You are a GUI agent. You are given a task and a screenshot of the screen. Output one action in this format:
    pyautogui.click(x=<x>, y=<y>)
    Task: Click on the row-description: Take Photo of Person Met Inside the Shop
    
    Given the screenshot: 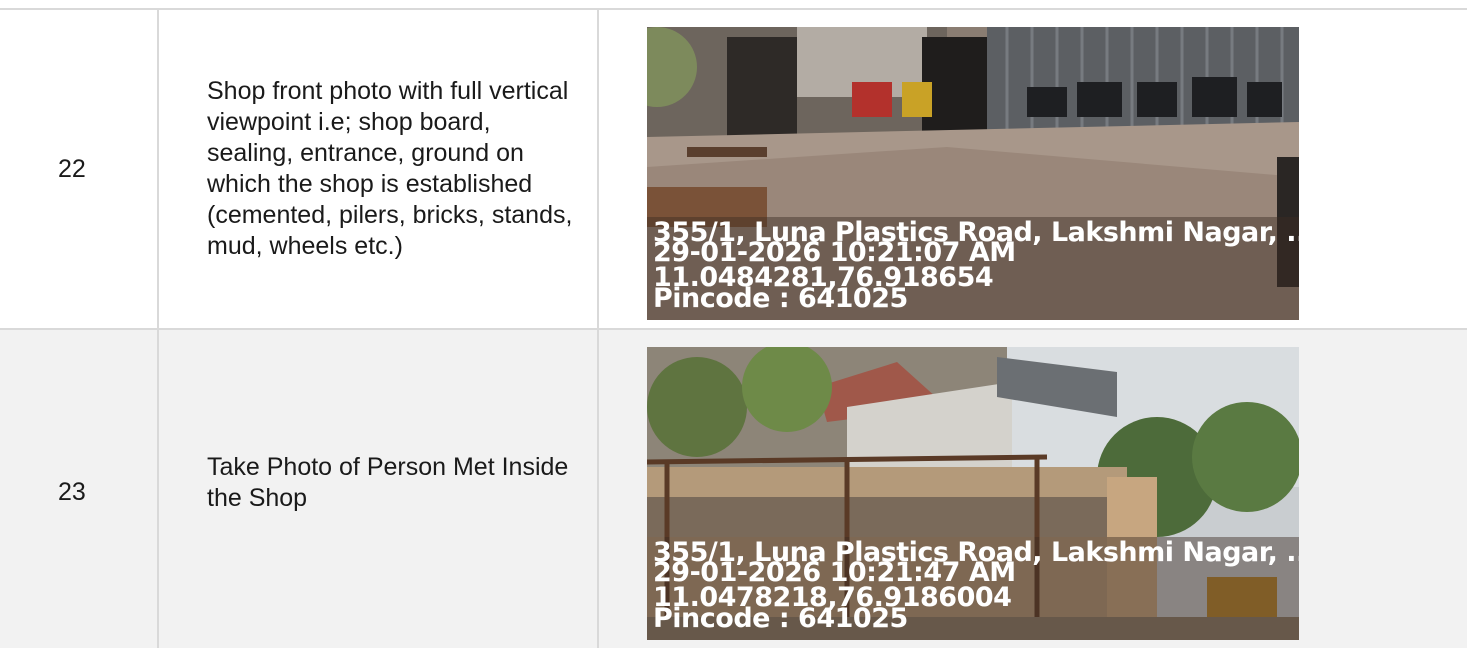 What is the action you would take?
    pyautogui.click(x=377, y=489)
    